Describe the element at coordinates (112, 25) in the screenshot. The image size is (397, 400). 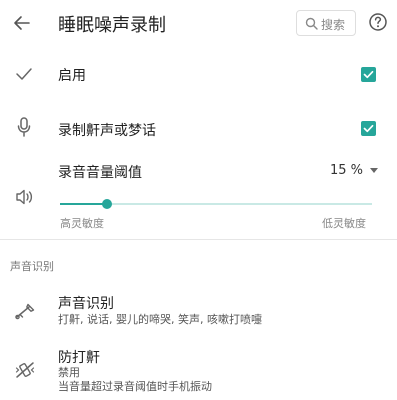
I see `page-title: 睡眠噪声录制` at that location.